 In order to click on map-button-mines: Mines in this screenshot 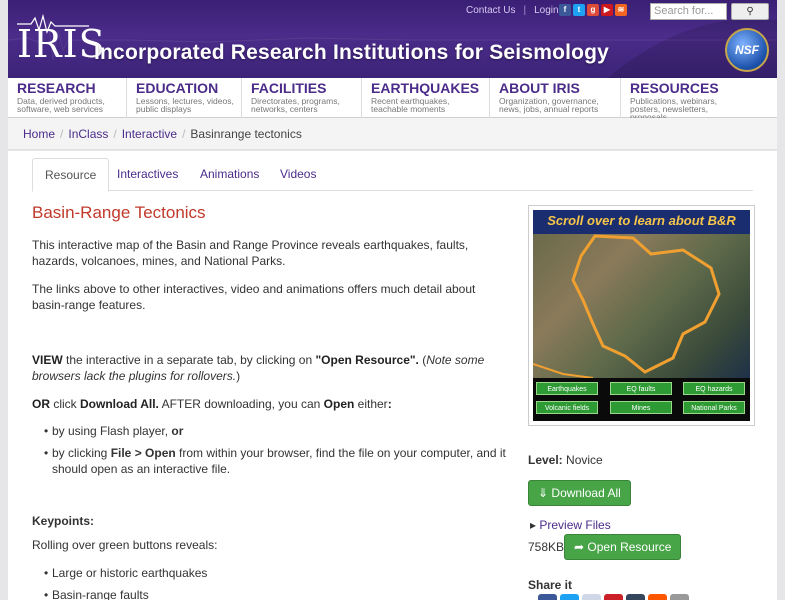, I will do `click(641, 407)`.